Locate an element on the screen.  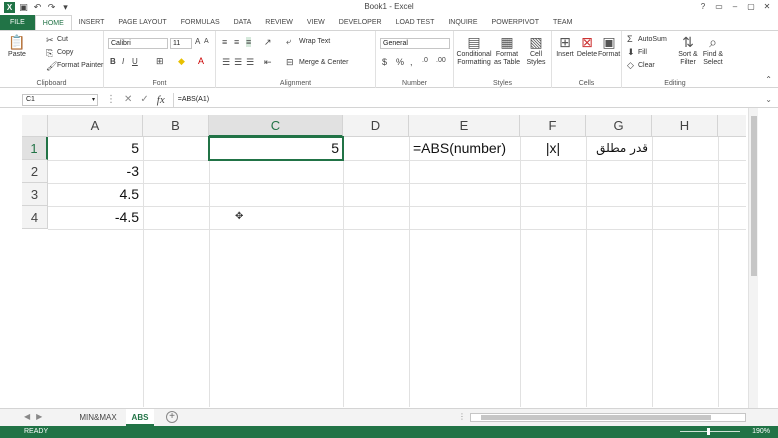
column-header-f: F is located at coordinates (553, 126).